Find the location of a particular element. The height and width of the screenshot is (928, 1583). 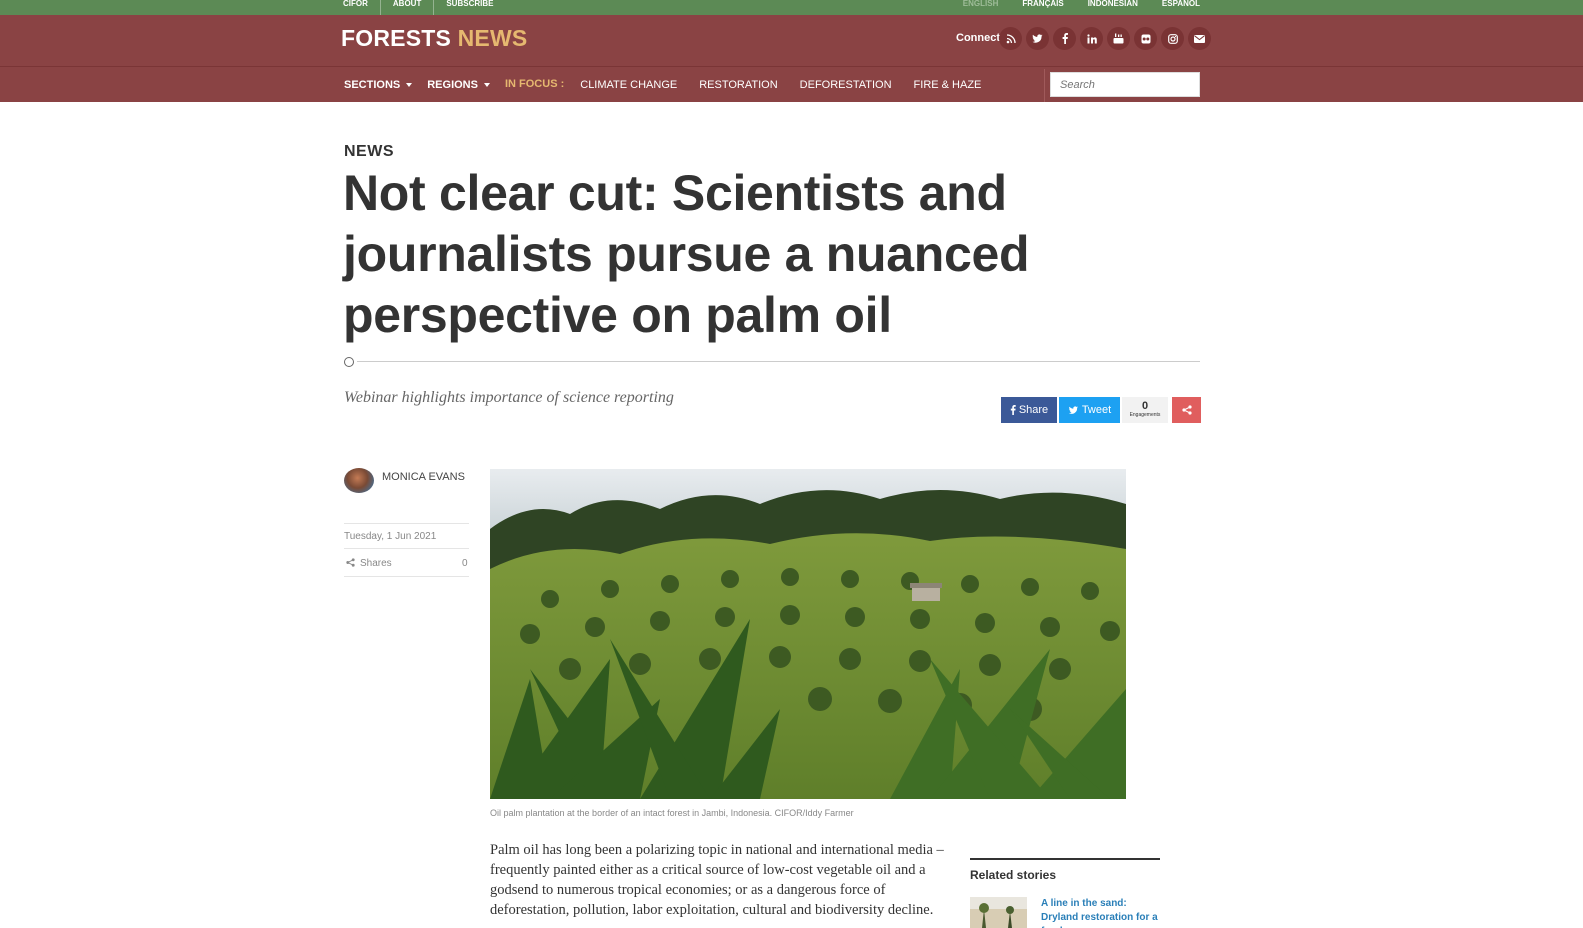

linkedin-icon is located at coordinates (1091, 38).